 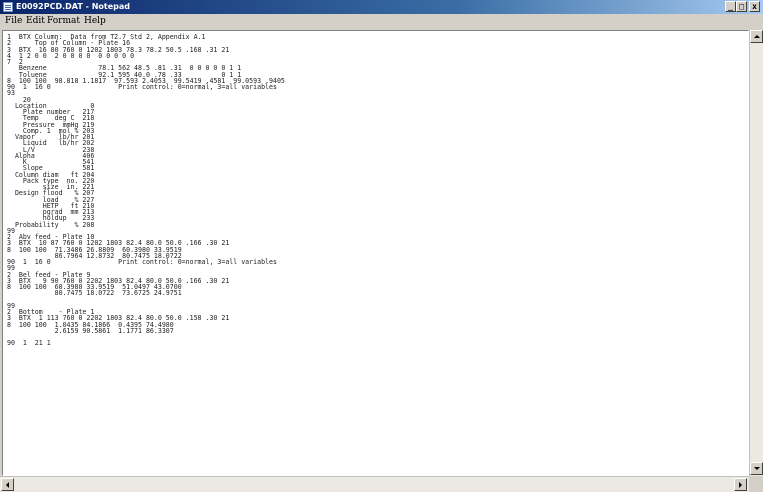 I want to click on window-controls: _ □ x, so click(x=742, y=7).